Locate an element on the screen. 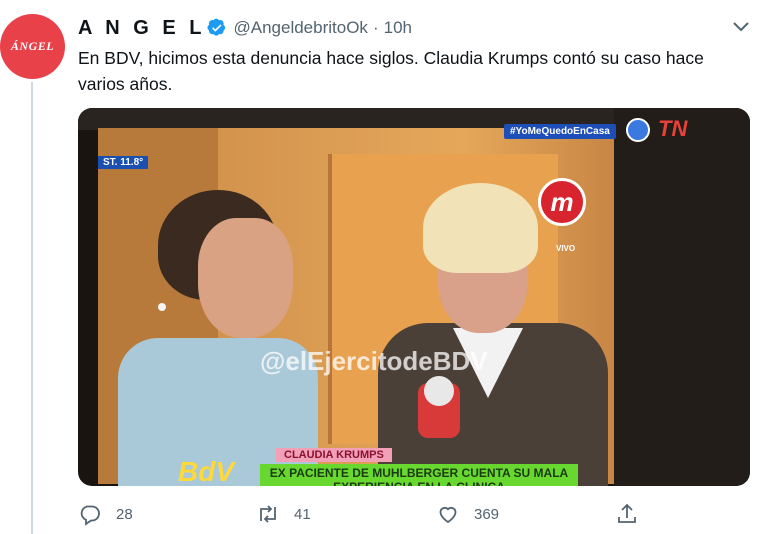 The height and width of the screenshot is (534, 767). light-dot is located at coordinates (162, 307).